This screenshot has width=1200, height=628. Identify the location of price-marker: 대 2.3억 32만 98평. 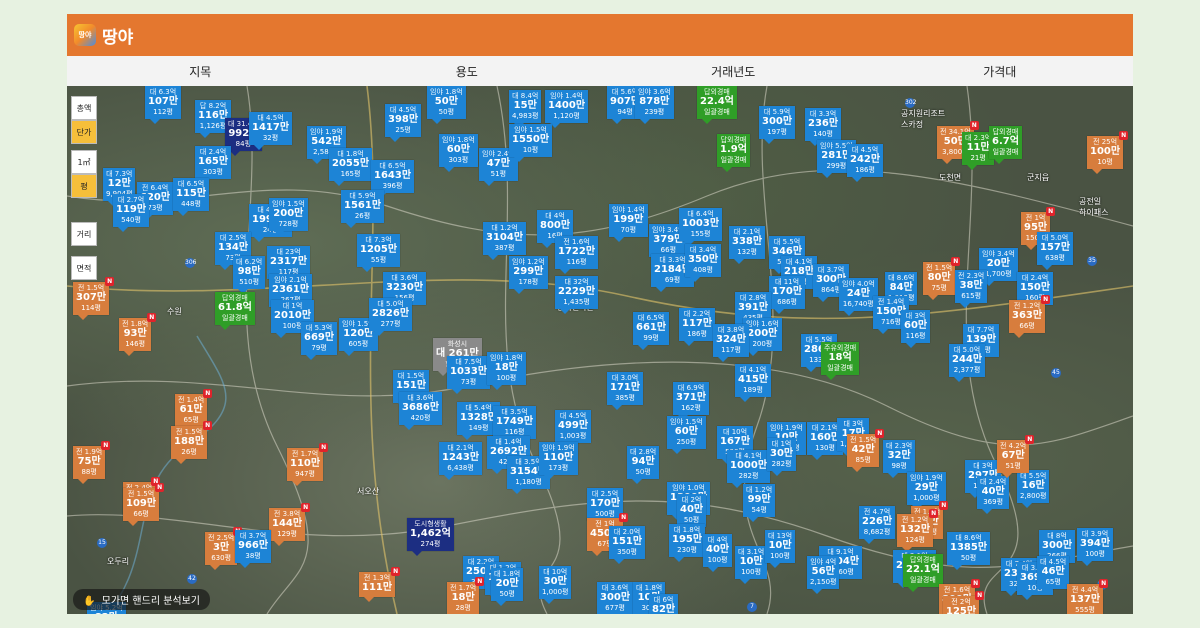
(899, 459).